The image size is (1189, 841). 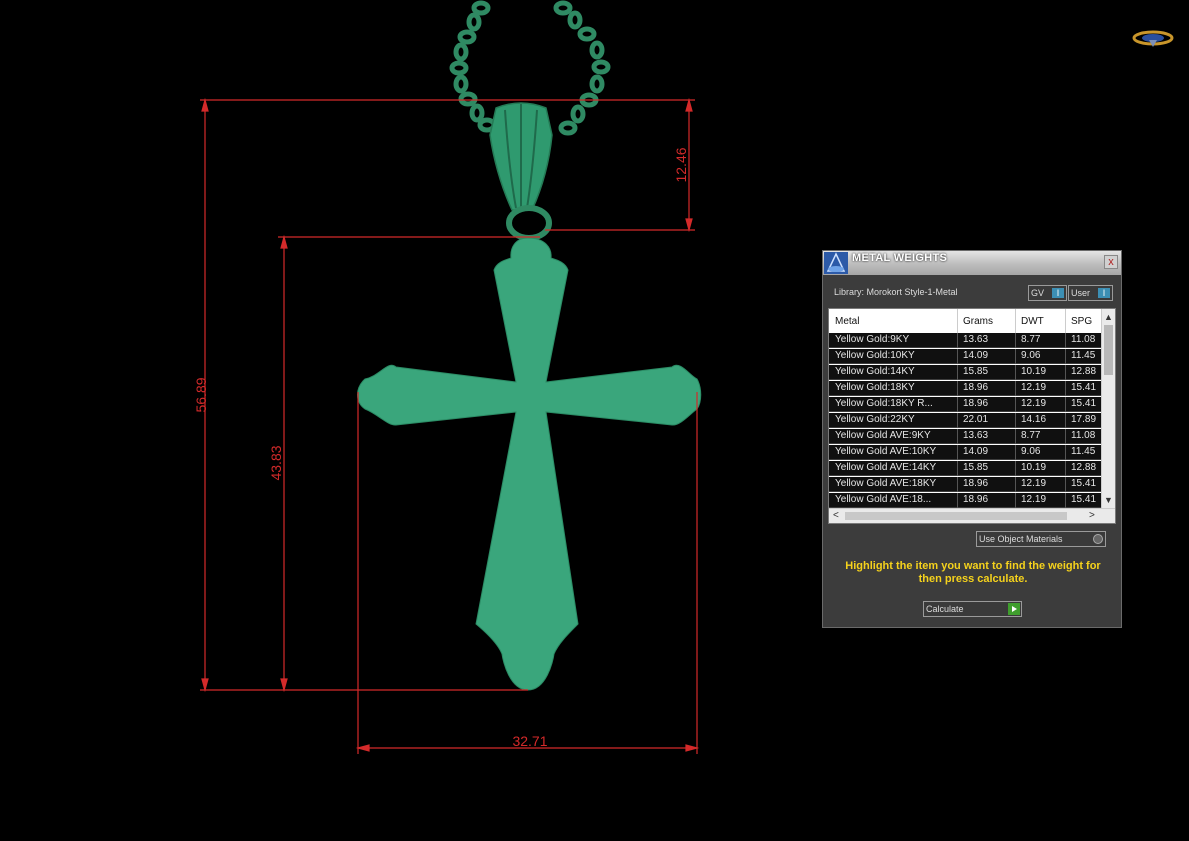 I want to click on column-header-spg: SPG, so click(x=1081, y=321).